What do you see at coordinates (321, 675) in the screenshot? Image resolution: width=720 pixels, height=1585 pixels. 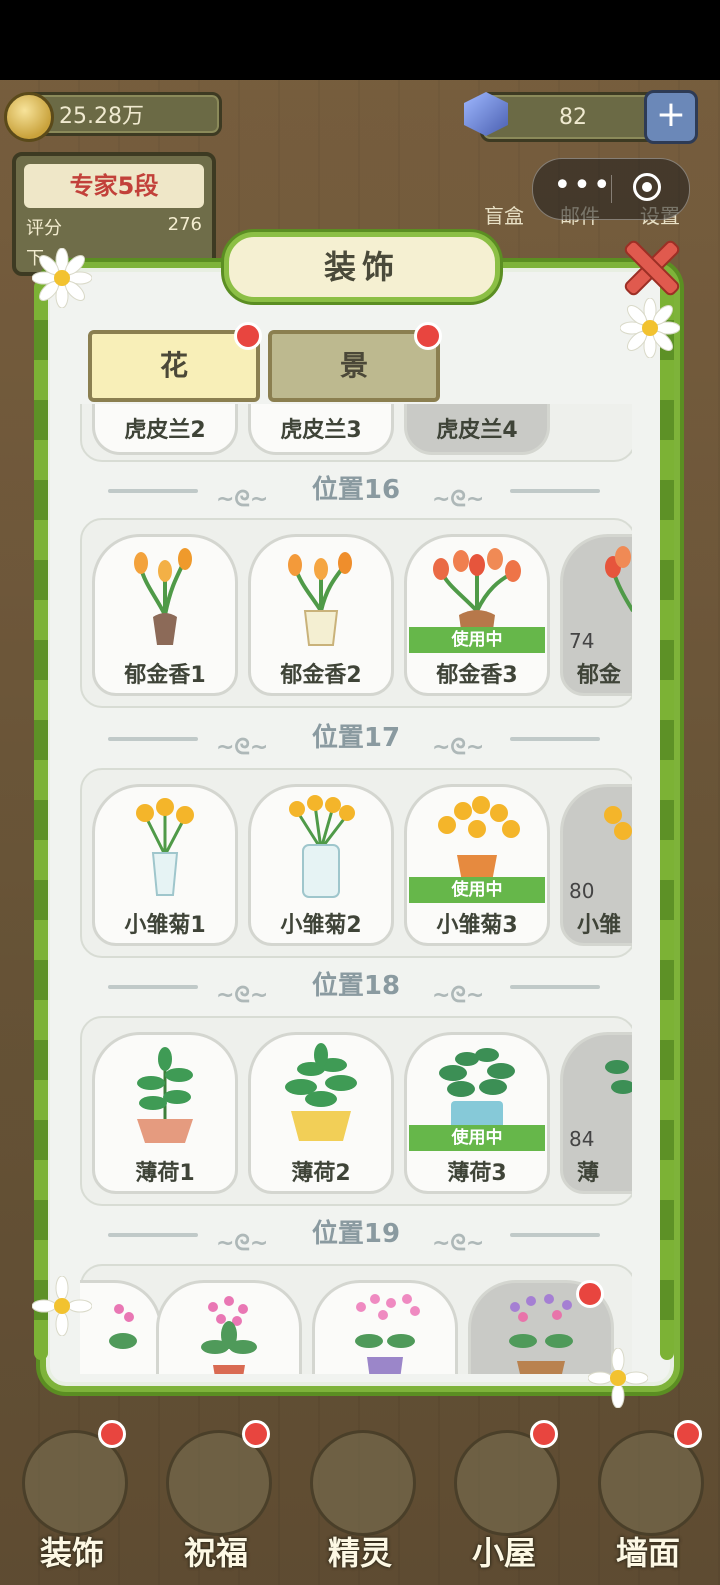 I see `item-name: 郁金香2` at bounding box center [321, 675].